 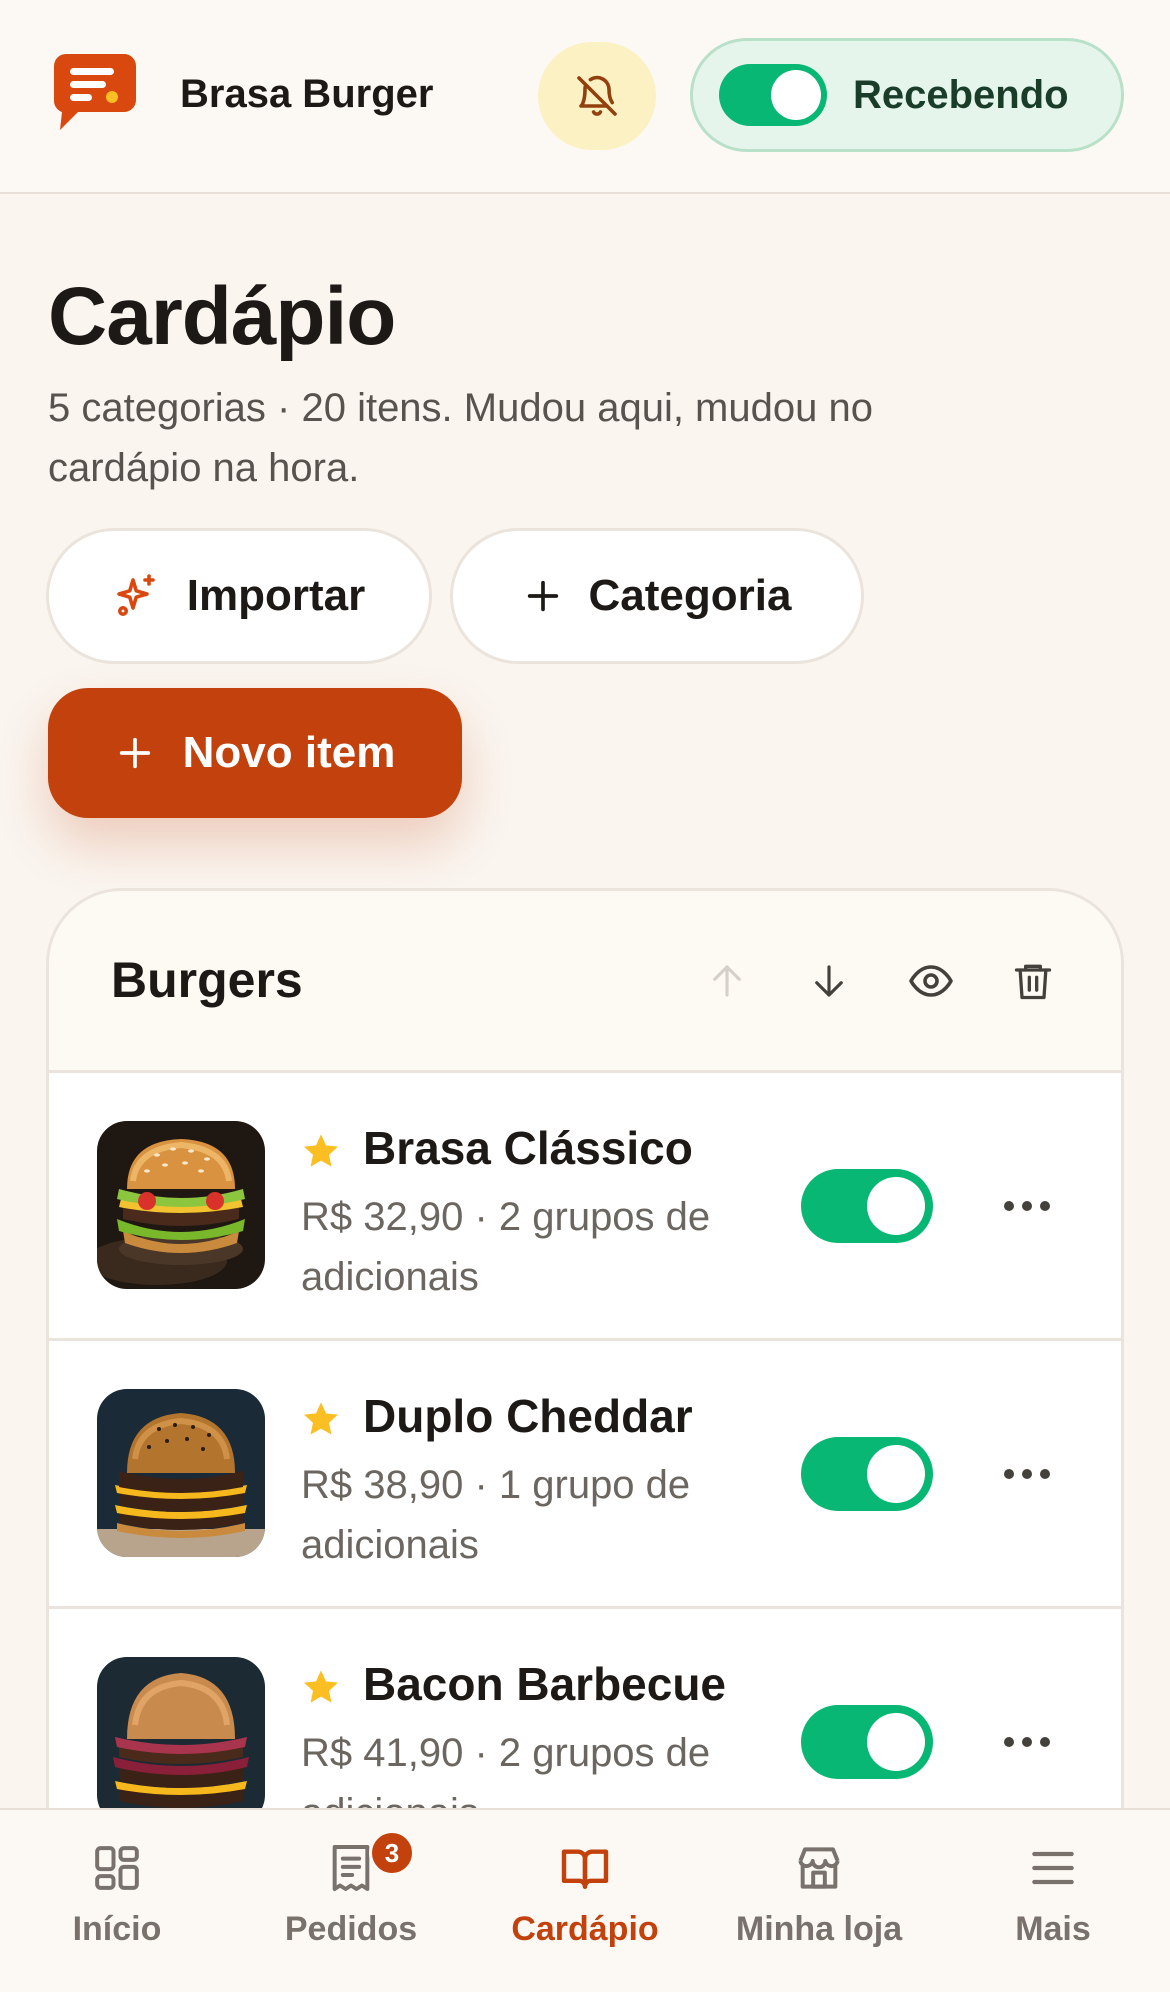 I want to click on new-item-label: Novo item, so click(x=289, y=752).